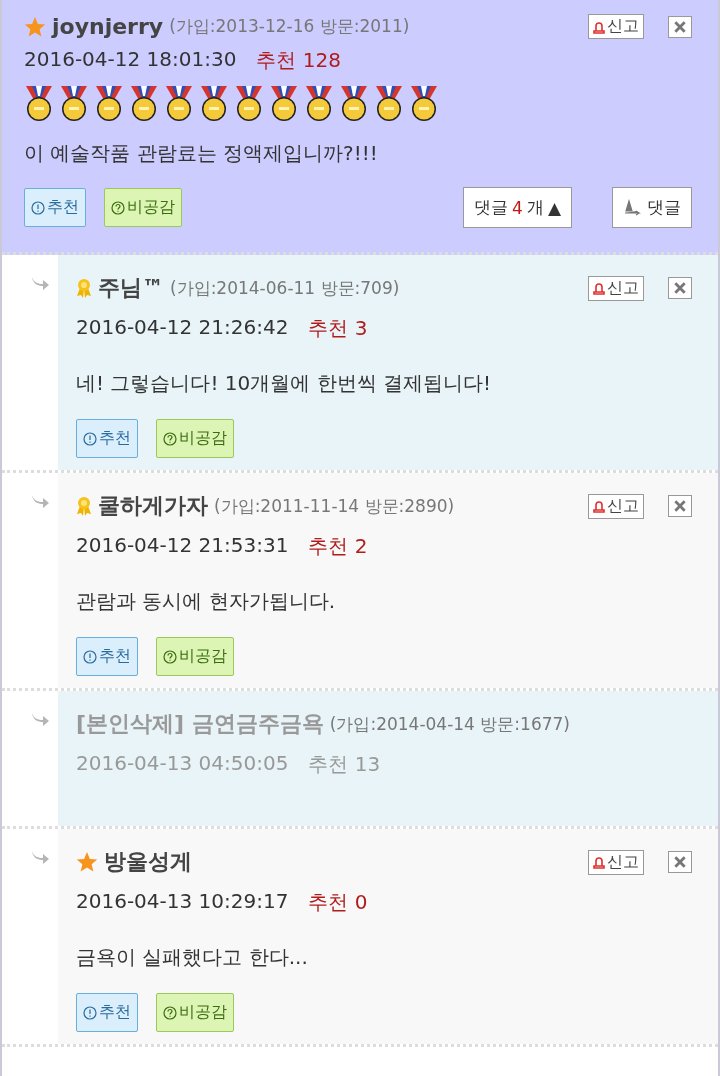  What do you see at coordinates (298, 60) in the screenshot?
I see `recommend-count: 추천 128` at bounding box center [298, 60].